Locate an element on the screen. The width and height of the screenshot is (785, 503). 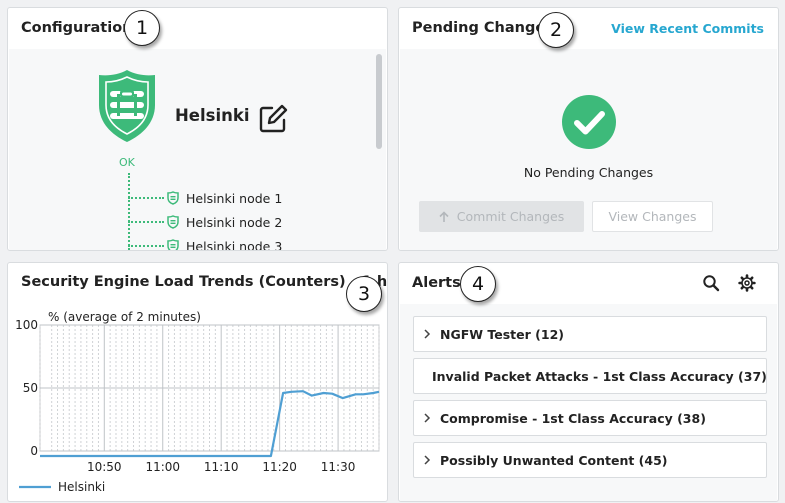
search-icon is located at coordinates (711, 283).